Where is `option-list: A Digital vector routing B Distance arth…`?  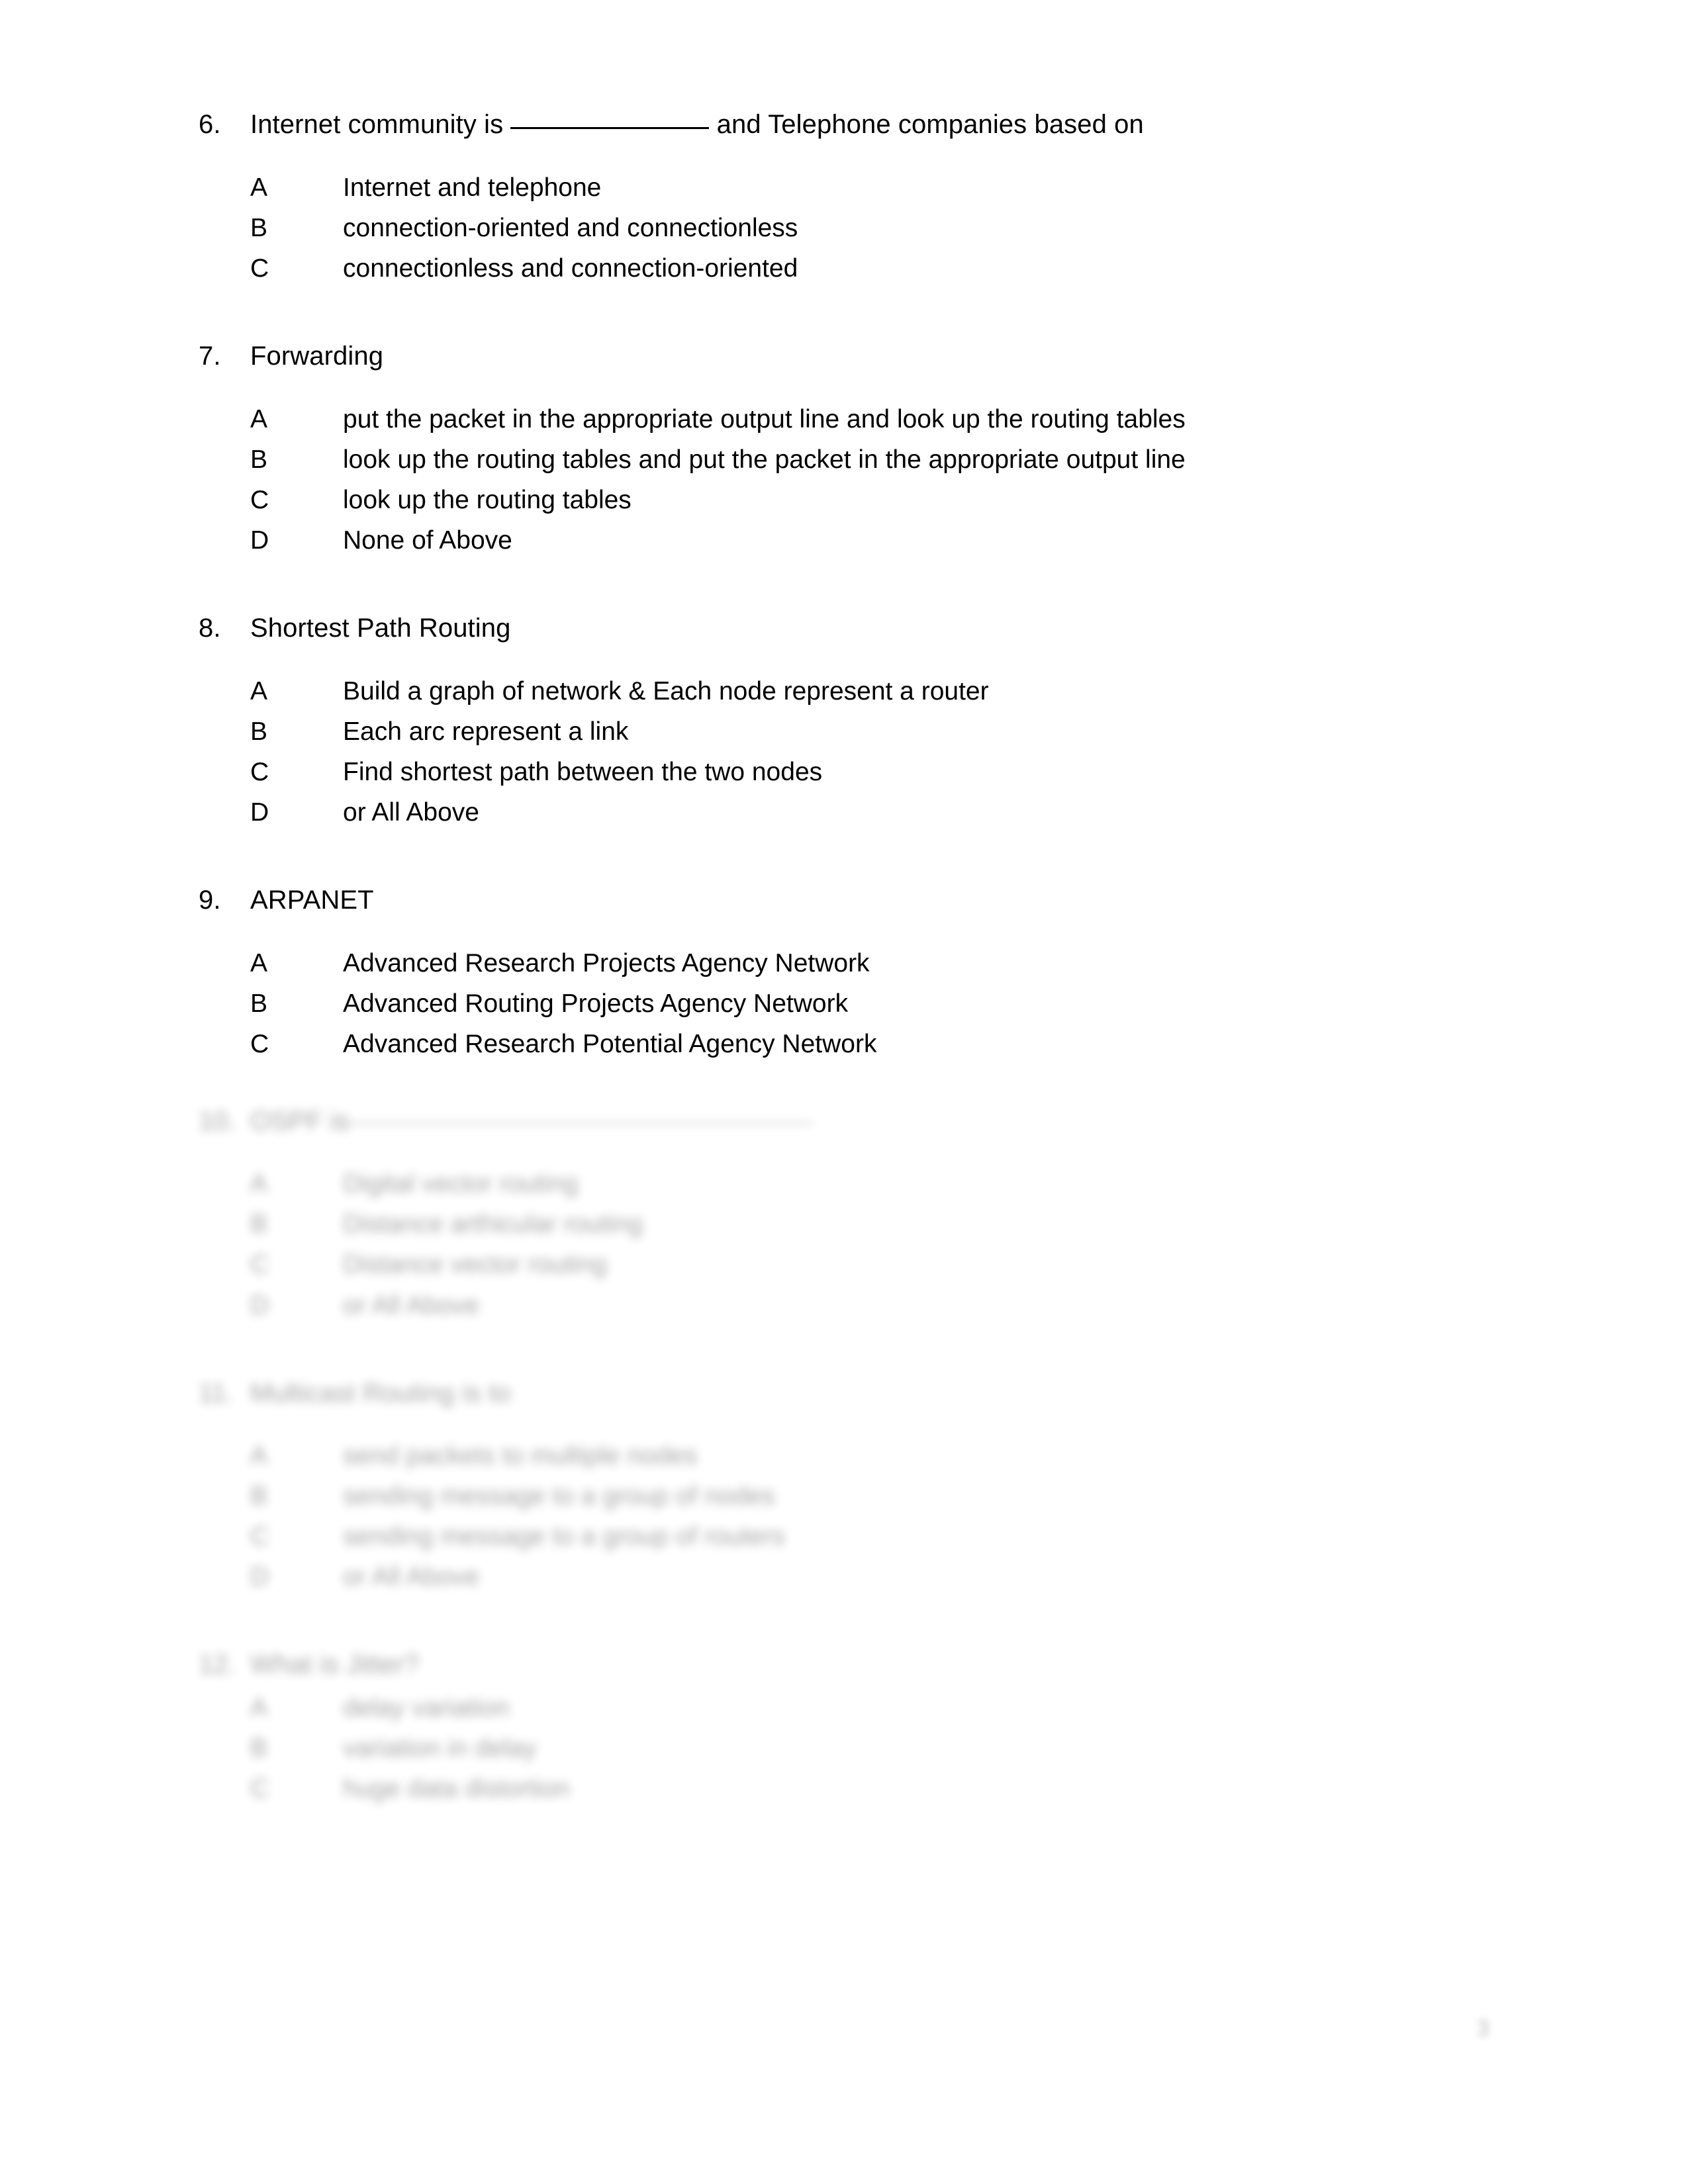 option-list: A Digital vector routing B Distance arth… is located at coordinates (827, 1244).